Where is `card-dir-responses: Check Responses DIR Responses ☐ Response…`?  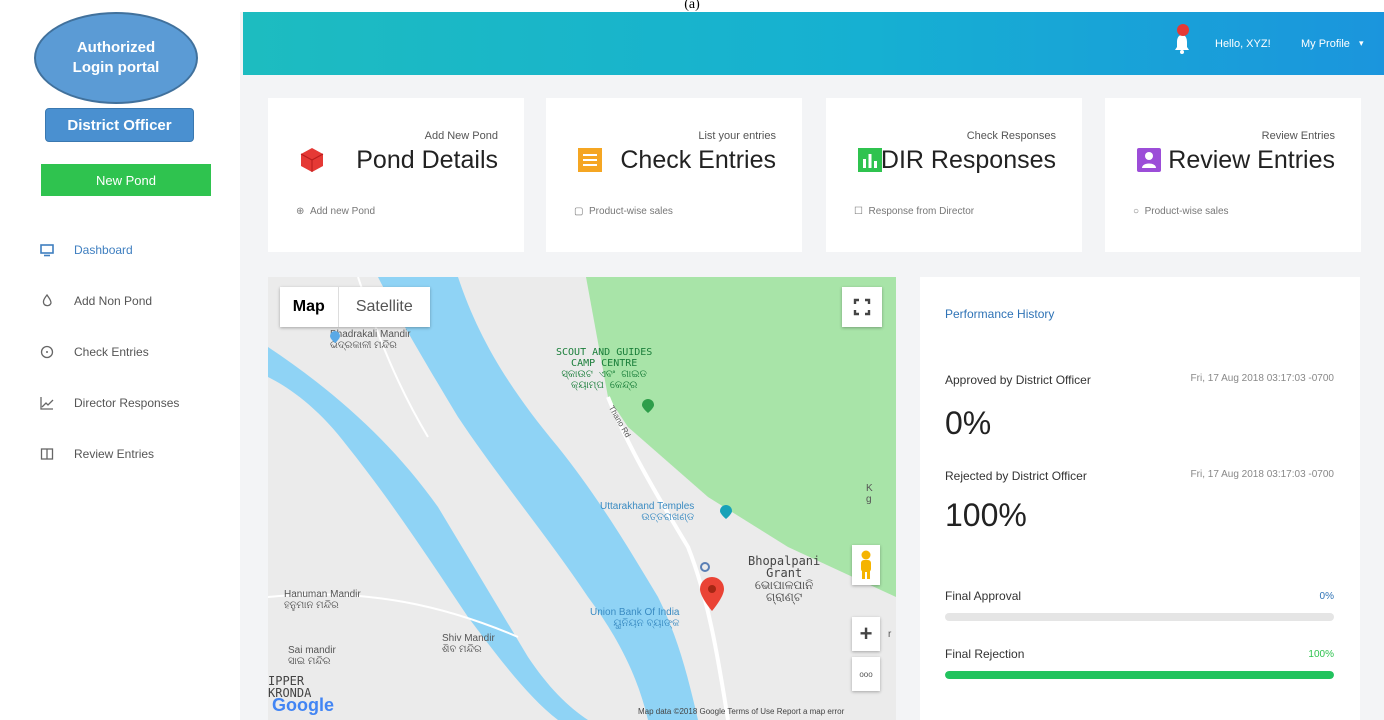
card-dir-responses: Check Responses DIR Responses ☐ Response… is located at coordinates (954, 175).